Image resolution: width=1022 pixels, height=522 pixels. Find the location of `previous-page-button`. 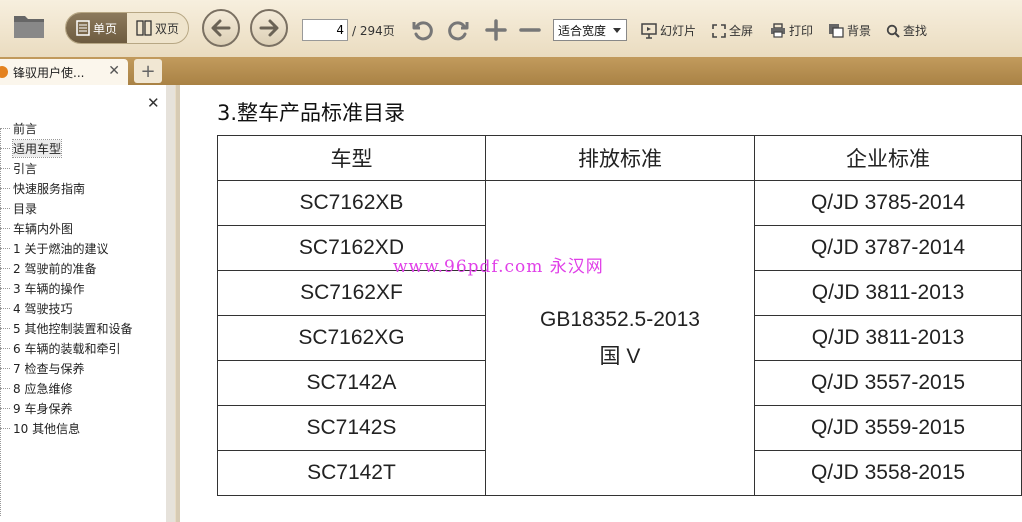

previous-page-button is located at coordinates (221, 28).